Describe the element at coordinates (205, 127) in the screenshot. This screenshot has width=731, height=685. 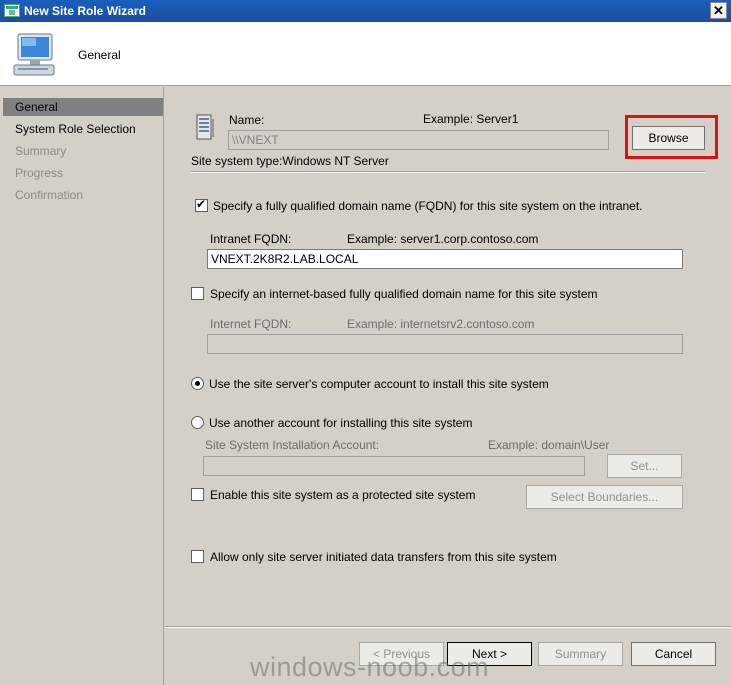
I see `server-icon` at that location.